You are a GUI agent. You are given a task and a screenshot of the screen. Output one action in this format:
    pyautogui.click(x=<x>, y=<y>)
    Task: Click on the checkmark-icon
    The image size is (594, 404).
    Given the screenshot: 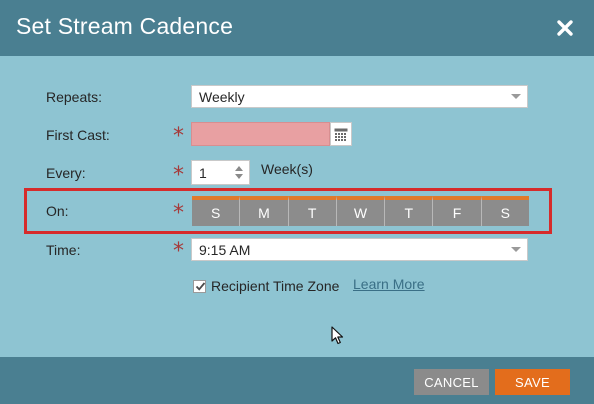 What is the action you would take?
    pyautogui.click(x=200, y=286)
    